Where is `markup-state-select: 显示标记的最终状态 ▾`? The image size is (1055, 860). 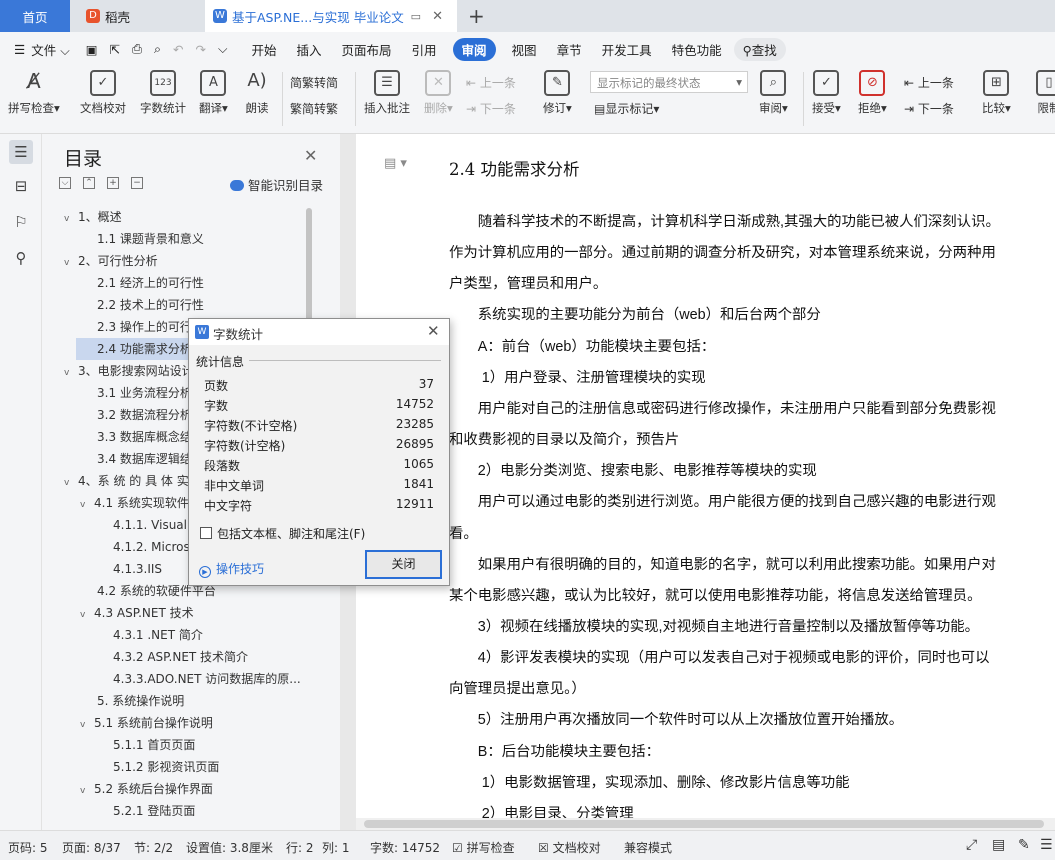
markup-state-select: 显示标记的最终状态 ▾ is located at coordinates (669, 82).